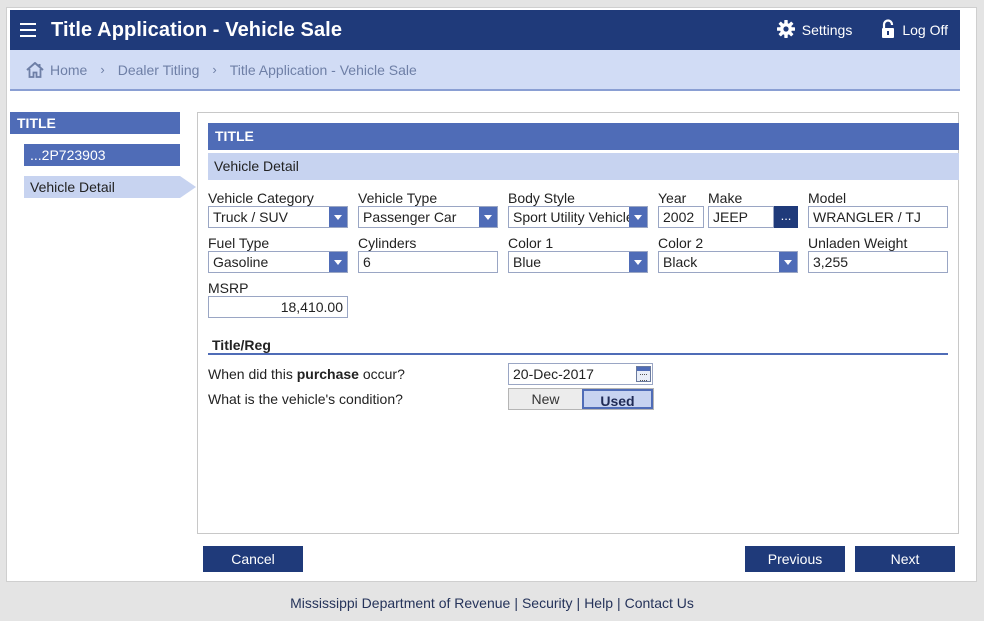 Image resolution: width=984 pixels, height=621 pixels. I want to click on condition-toggle: New Used, so click(581, 399).